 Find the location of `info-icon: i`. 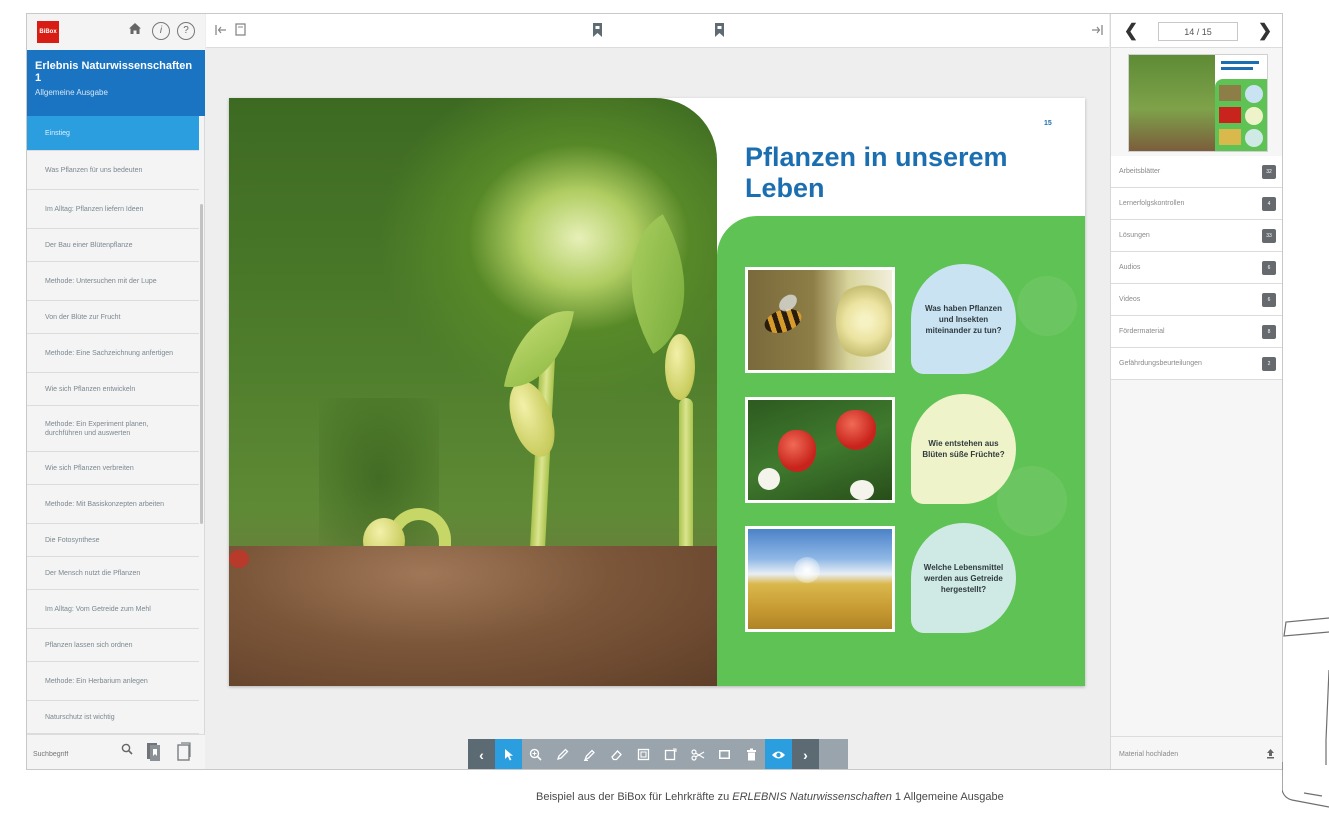

info-icon: i is located at coordinates (161, 31).